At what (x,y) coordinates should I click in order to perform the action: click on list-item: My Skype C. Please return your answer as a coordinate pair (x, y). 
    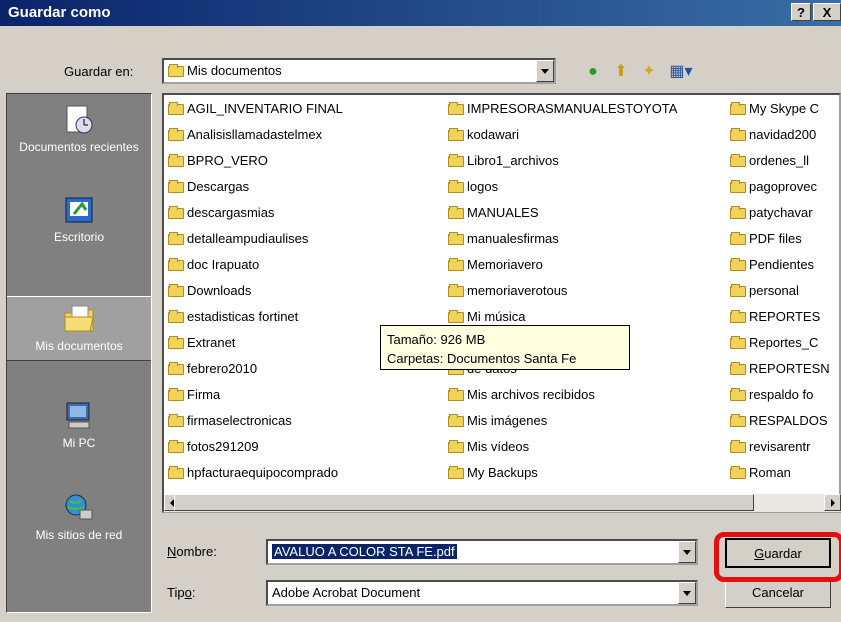
    Looking at the image, I should click on (780, 110).